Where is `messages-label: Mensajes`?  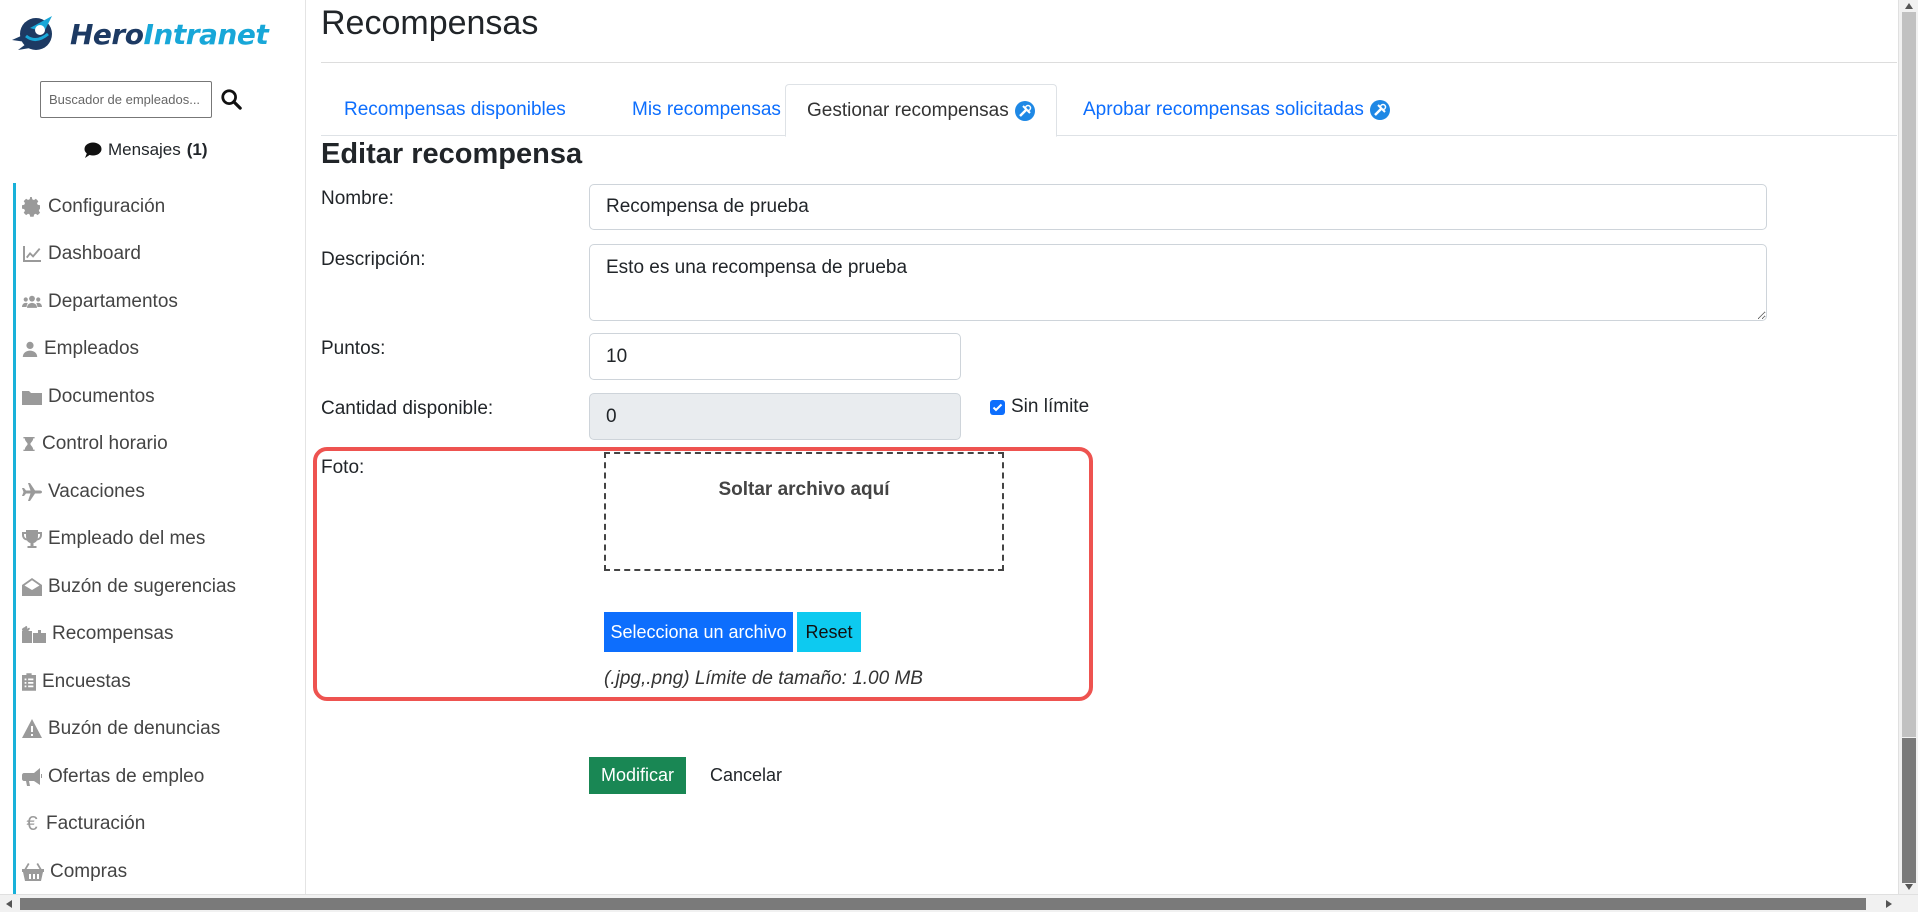 messages-label: Mensajes is located at coordinates (144, 149).